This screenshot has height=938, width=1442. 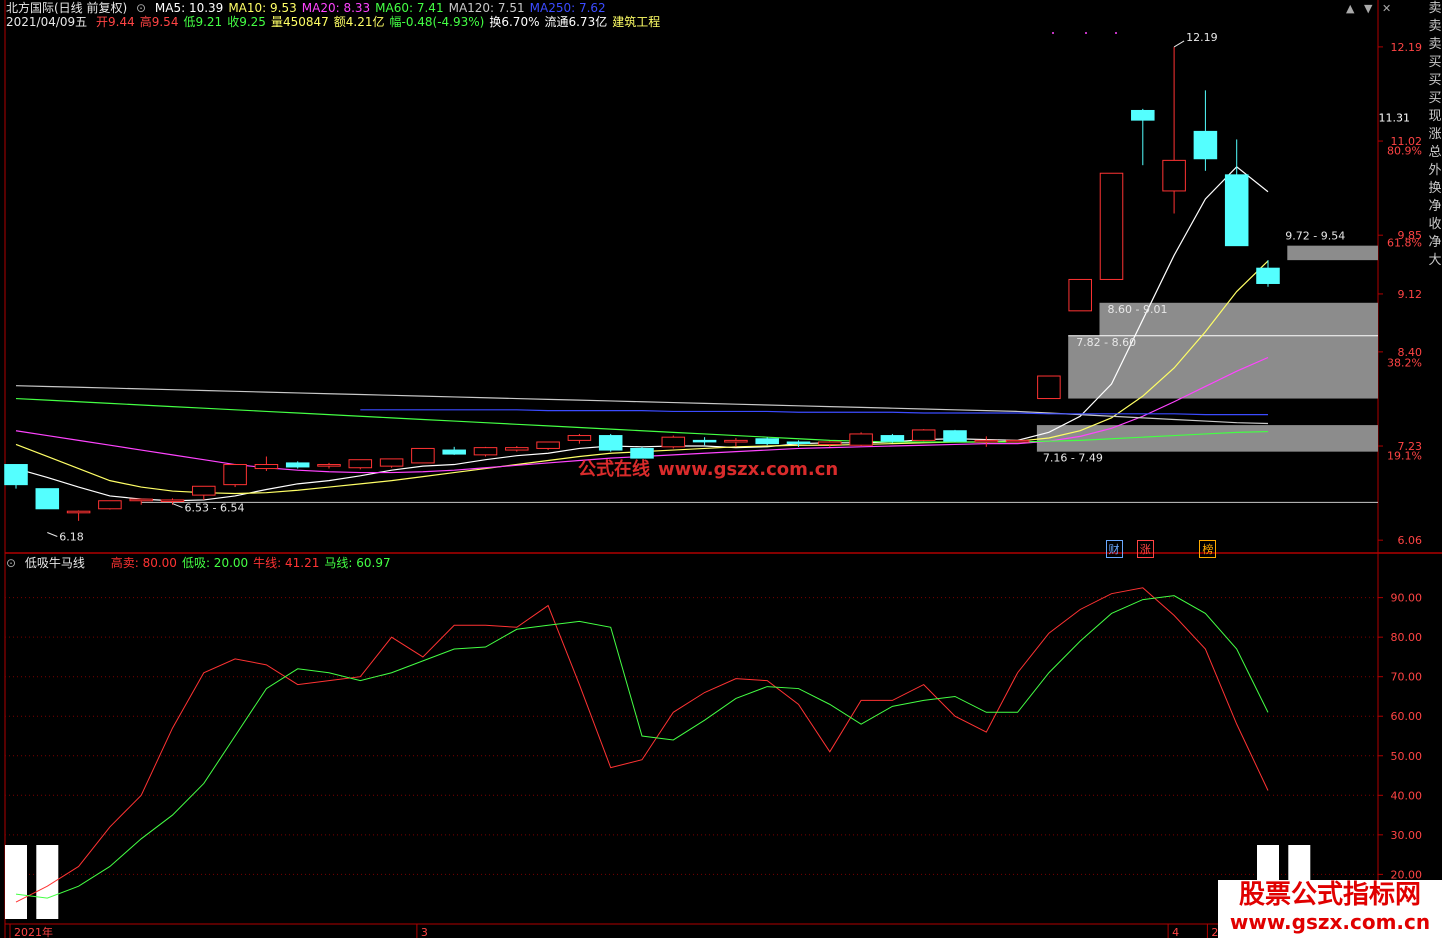 What do you see at coordinates (1404, 242) in the screenshot?
I see `pct-tick-label-1: 61.8%` at bounding box center [1404, 242].